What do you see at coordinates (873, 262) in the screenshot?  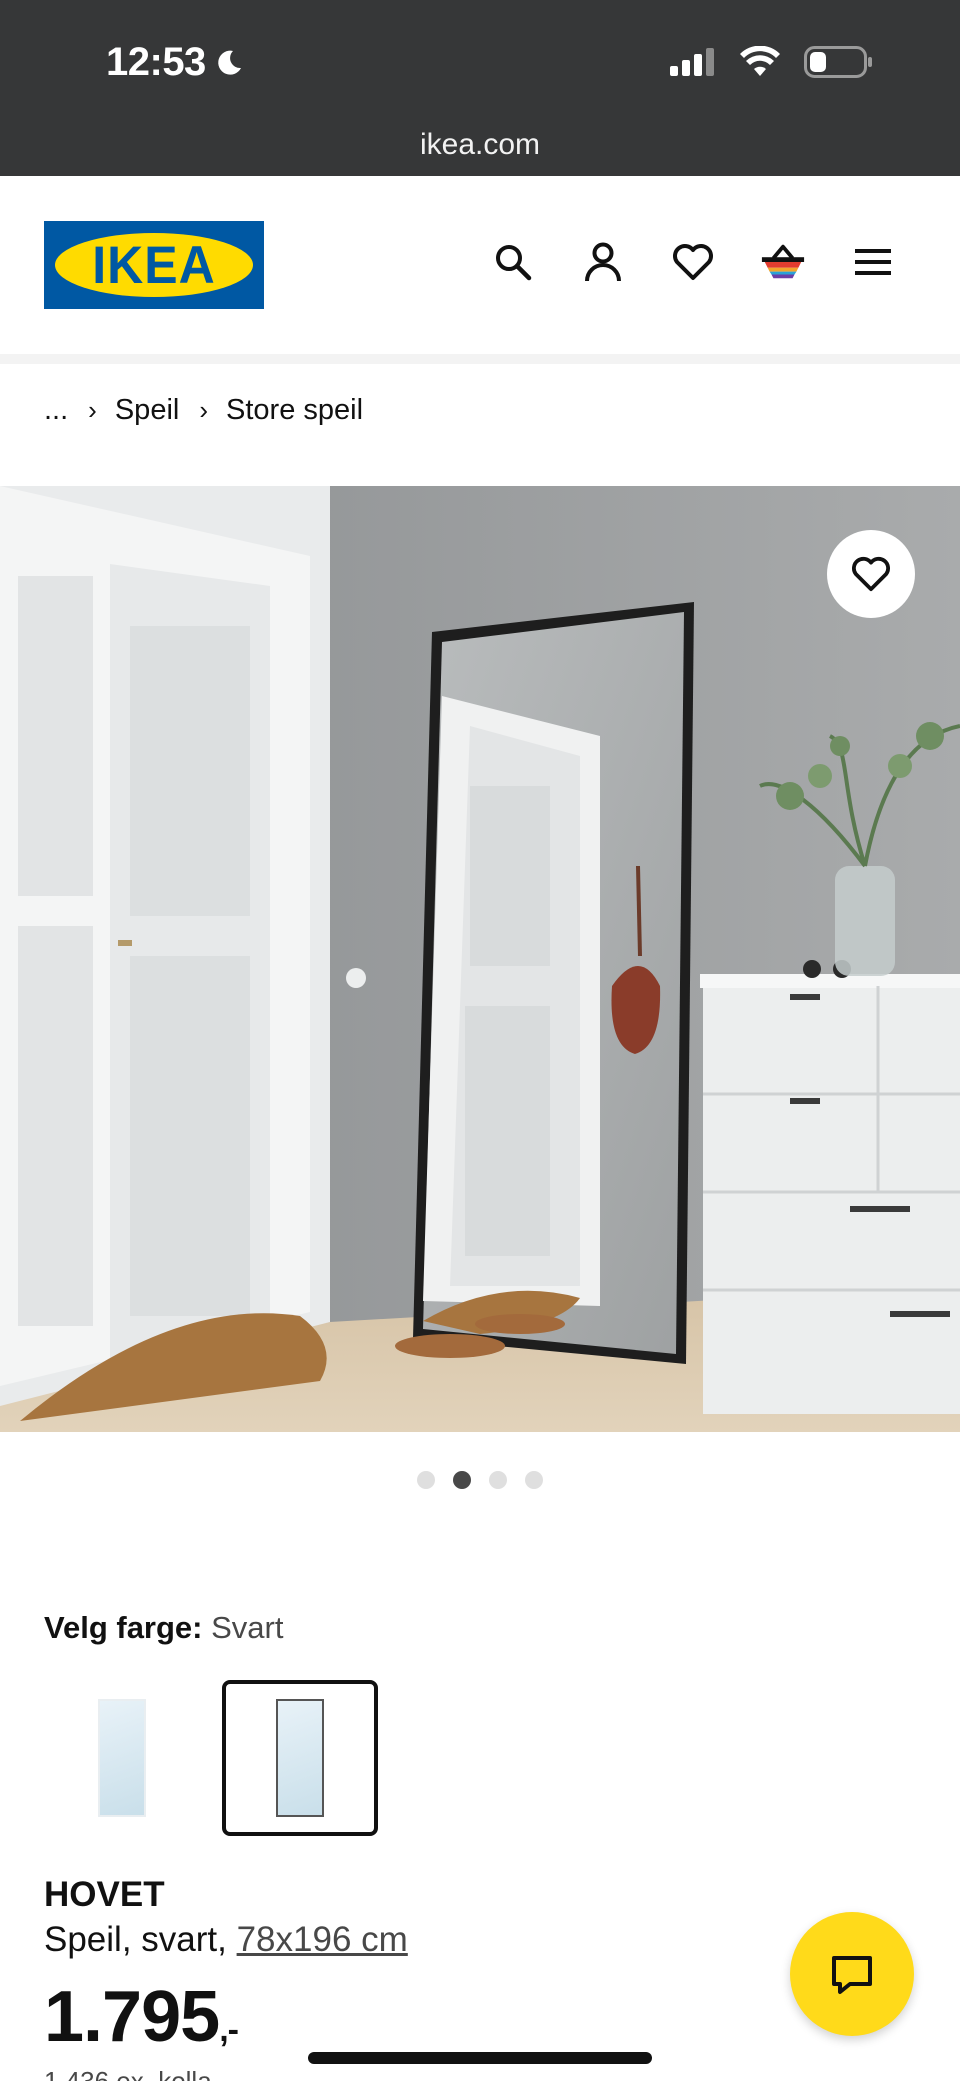 I see `menu-icon` at bounding box center [873, 262].